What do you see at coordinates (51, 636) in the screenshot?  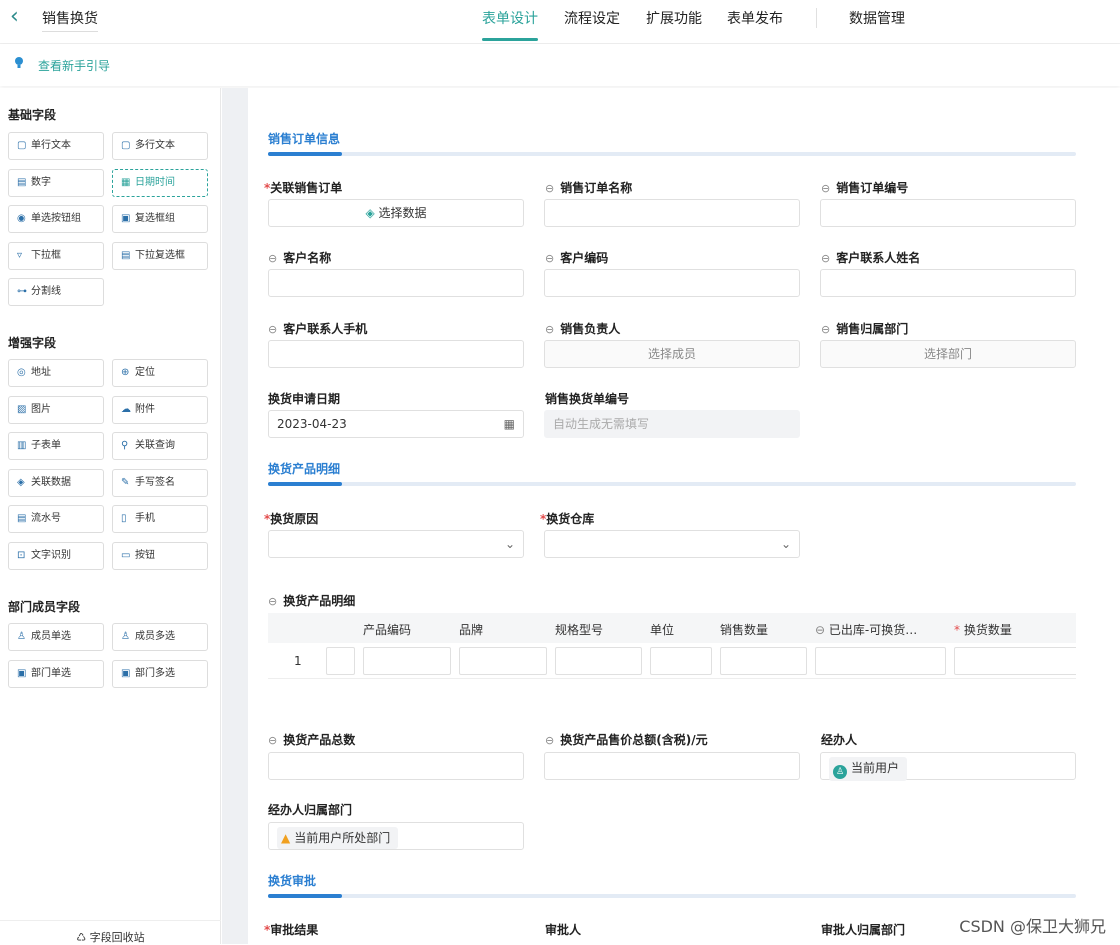 I see `field-button-label: 成员单选` at bounding box center [51, 636].